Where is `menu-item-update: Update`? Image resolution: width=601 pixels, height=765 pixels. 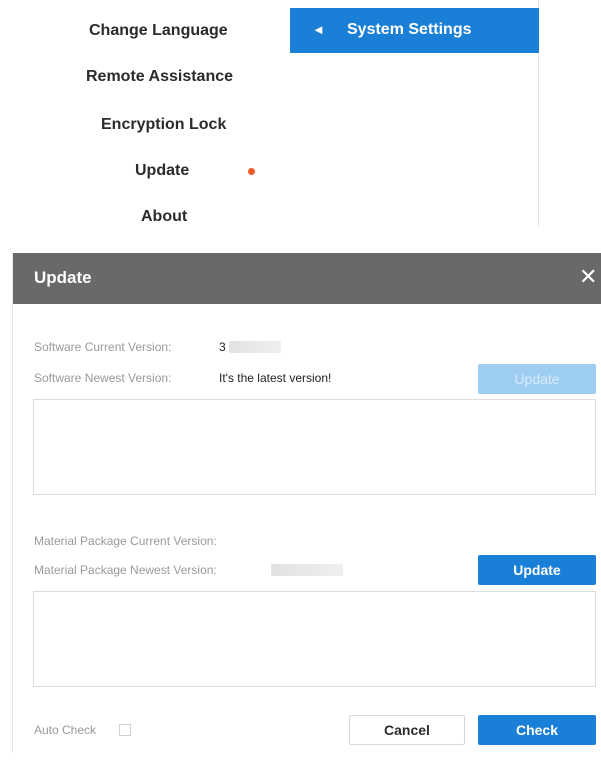
menu-item-update: Update is located at coordinates (165, 171).